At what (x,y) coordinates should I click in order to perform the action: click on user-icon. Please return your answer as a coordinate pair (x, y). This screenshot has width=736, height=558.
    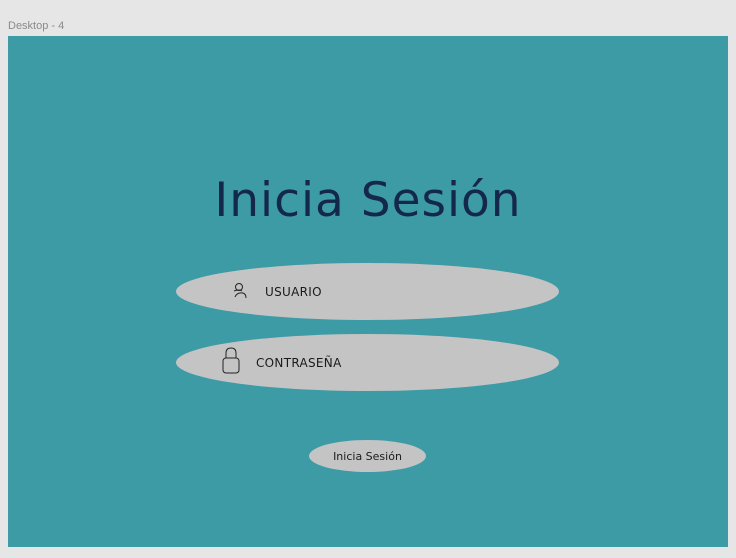
    Looking at the image, I should click on (240, 292).